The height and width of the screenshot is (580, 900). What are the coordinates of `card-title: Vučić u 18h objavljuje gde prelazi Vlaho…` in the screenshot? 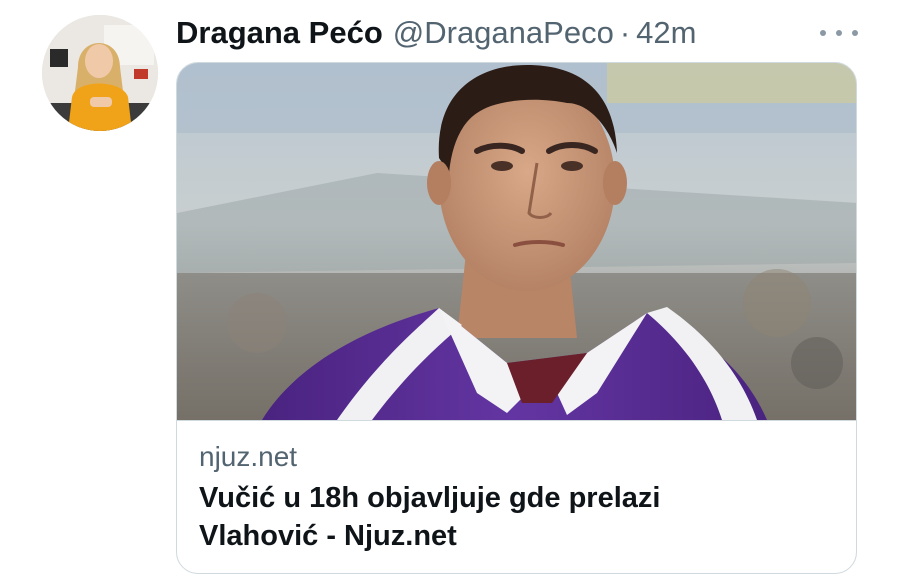 It's located at (479, 517).